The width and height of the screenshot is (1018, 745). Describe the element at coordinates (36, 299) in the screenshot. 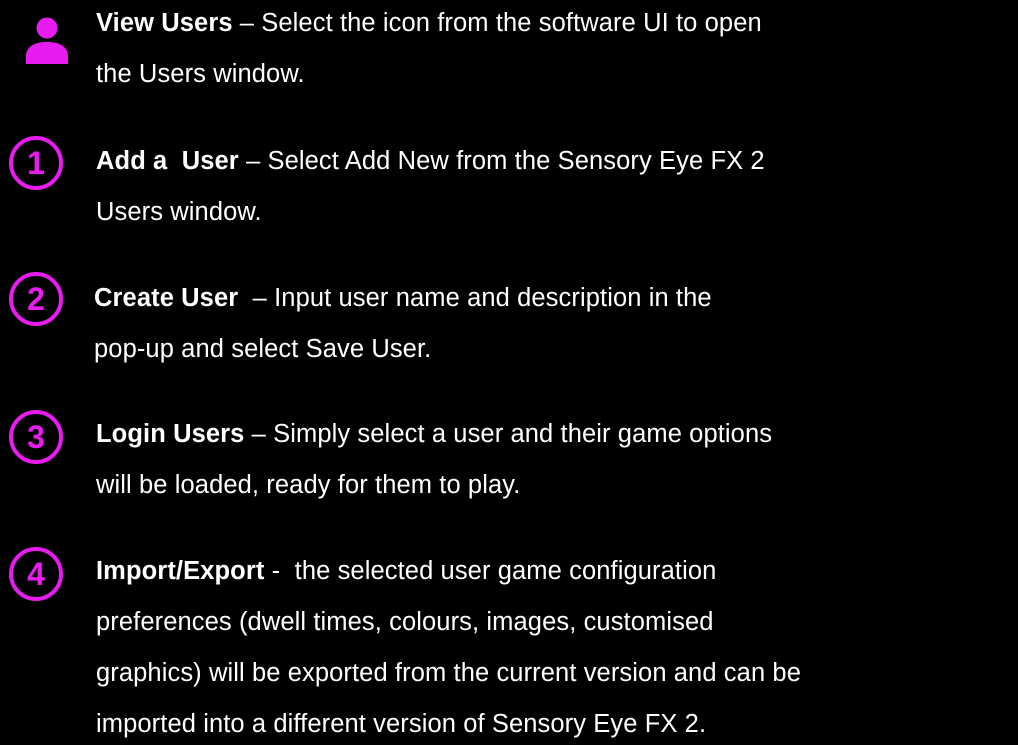

I see `step-number-badge: 2` at that location.